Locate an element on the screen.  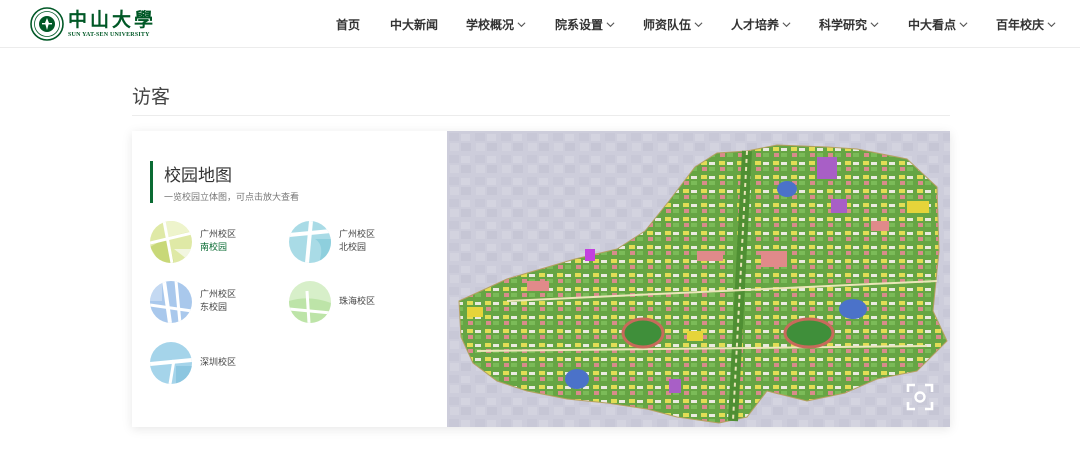
nav-item-research: 科学研究 is located at coordinates (849, 24).